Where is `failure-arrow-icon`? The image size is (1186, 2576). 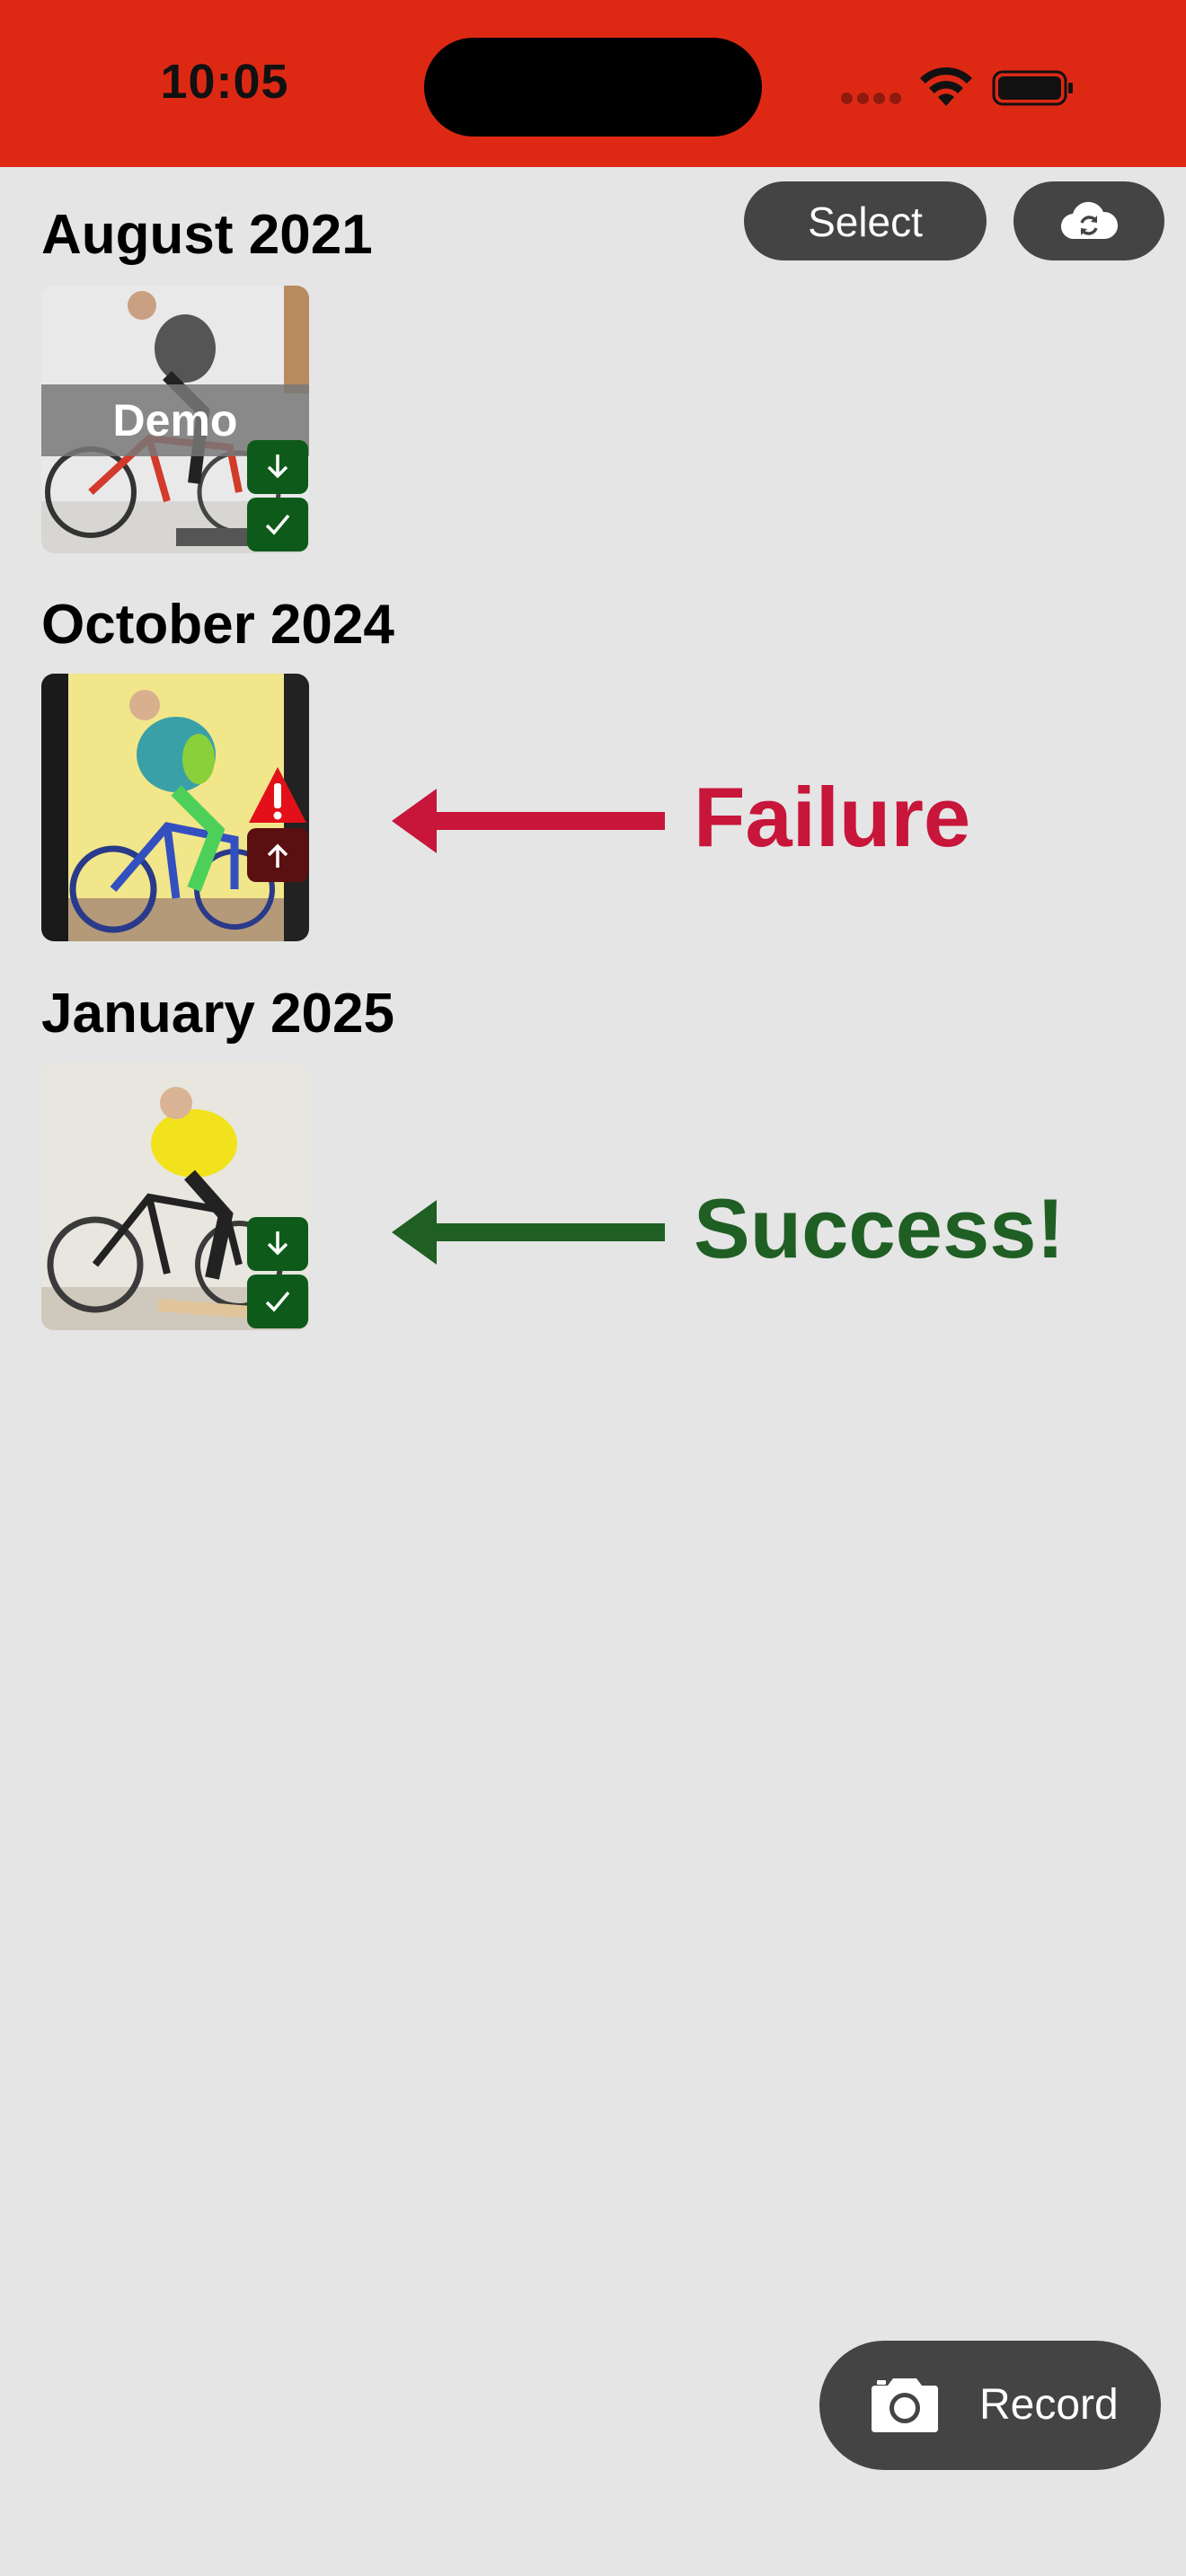 failure-arrow-icon is located at coordinates (528, 821).